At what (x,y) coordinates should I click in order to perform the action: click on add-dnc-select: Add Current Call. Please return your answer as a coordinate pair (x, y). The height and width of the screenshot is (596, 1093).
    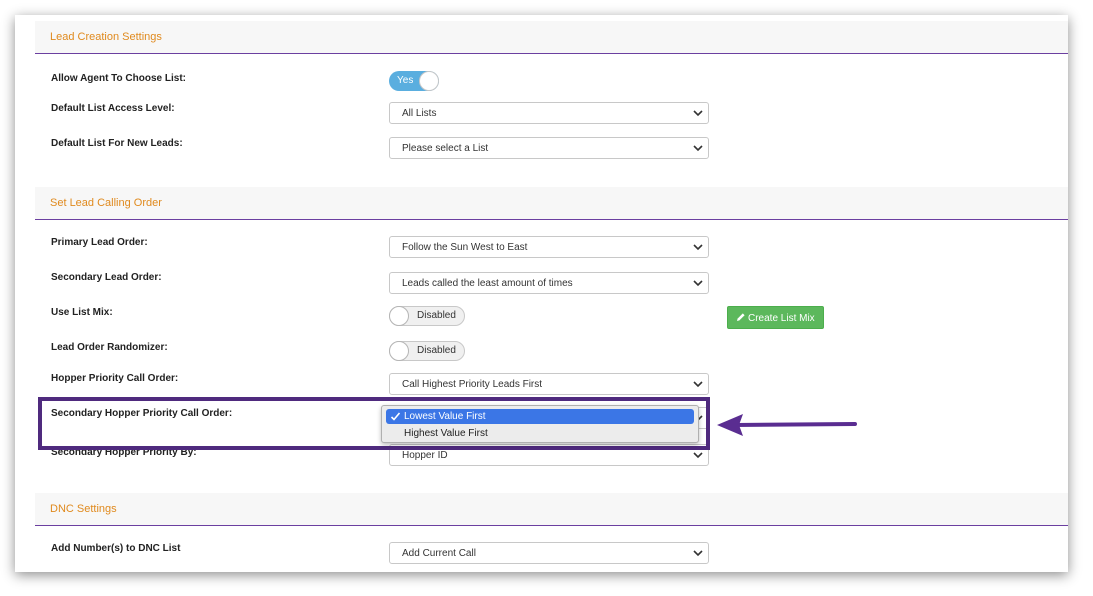
    Looking at the image, I should click on (549, 553).